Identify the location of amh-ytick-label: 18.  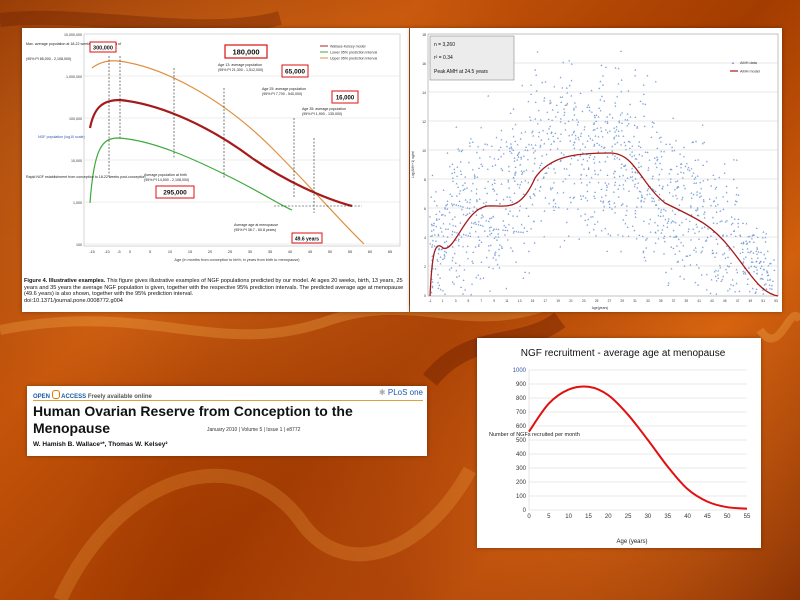
(424, 35).